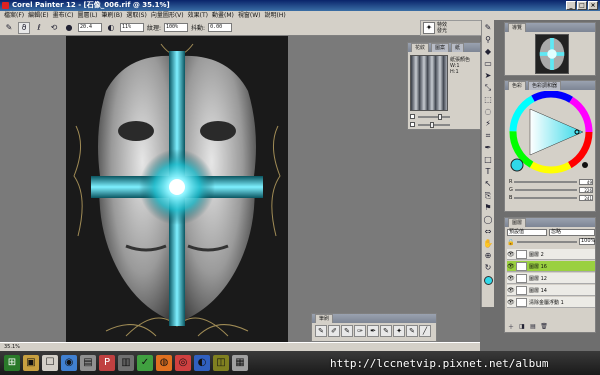 This screenshot has width=600, height=375. Describe the element at coordinates (132, 27) in the screenshot. I see `opacity-input: 11%` at that location.